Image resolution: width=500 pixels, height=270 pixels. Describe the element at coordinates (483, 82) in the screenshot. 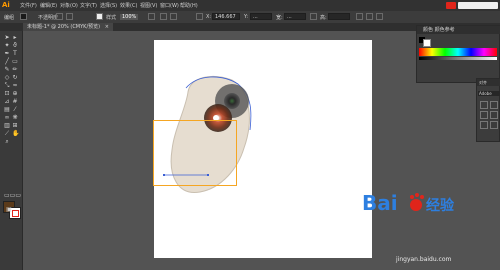

I see `align-panel-title: 对齐` at that location.